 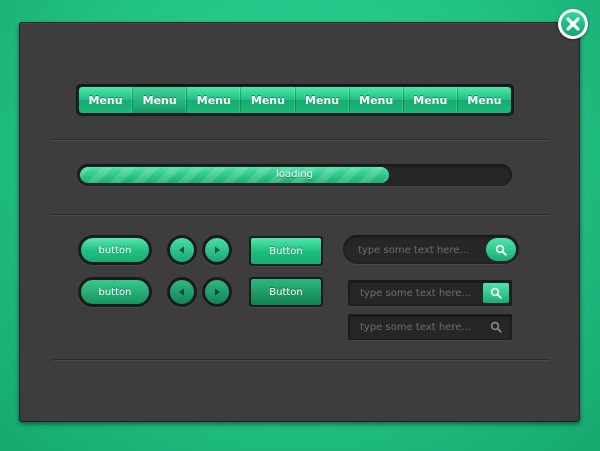 I want to click on next-button-dark, so click(x=217, y=292).